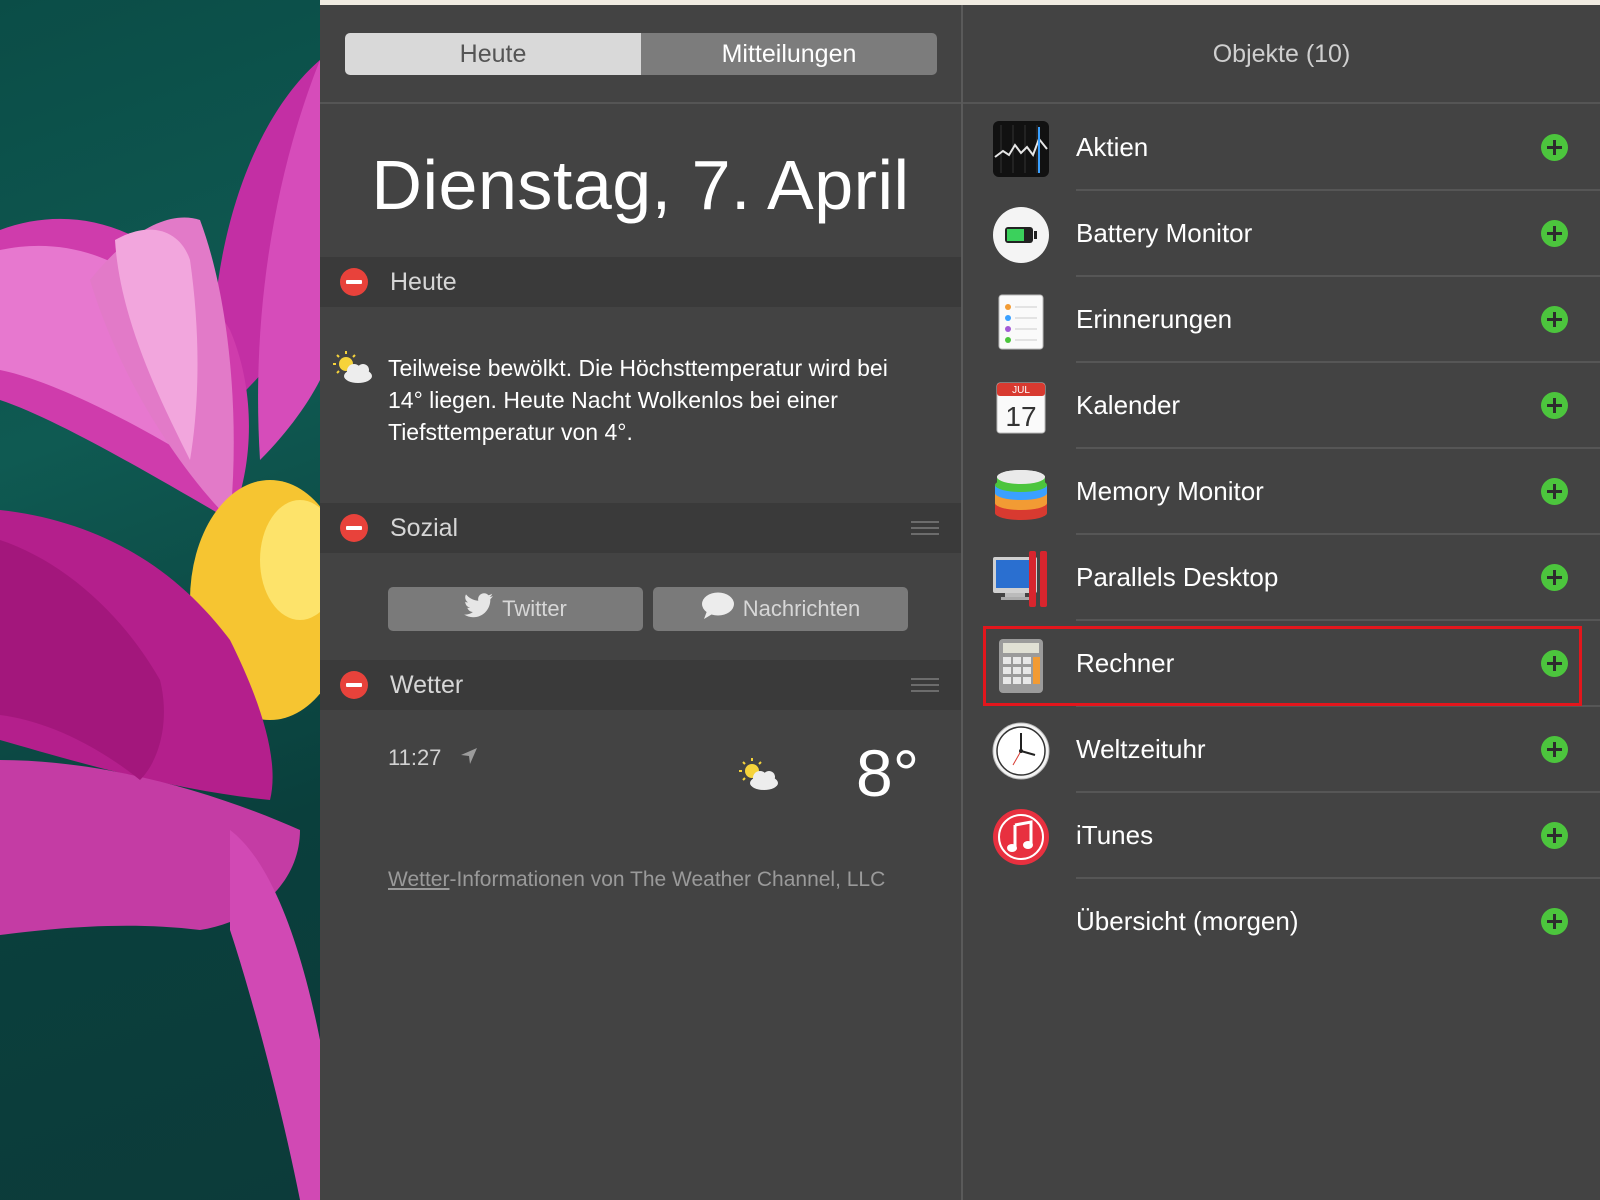 Image resolution: width=1600 pixels, height=1200 pixels. Describe the element at coordinates (1021, 579) in the screenshot. I see `parallels-icon` at that location.